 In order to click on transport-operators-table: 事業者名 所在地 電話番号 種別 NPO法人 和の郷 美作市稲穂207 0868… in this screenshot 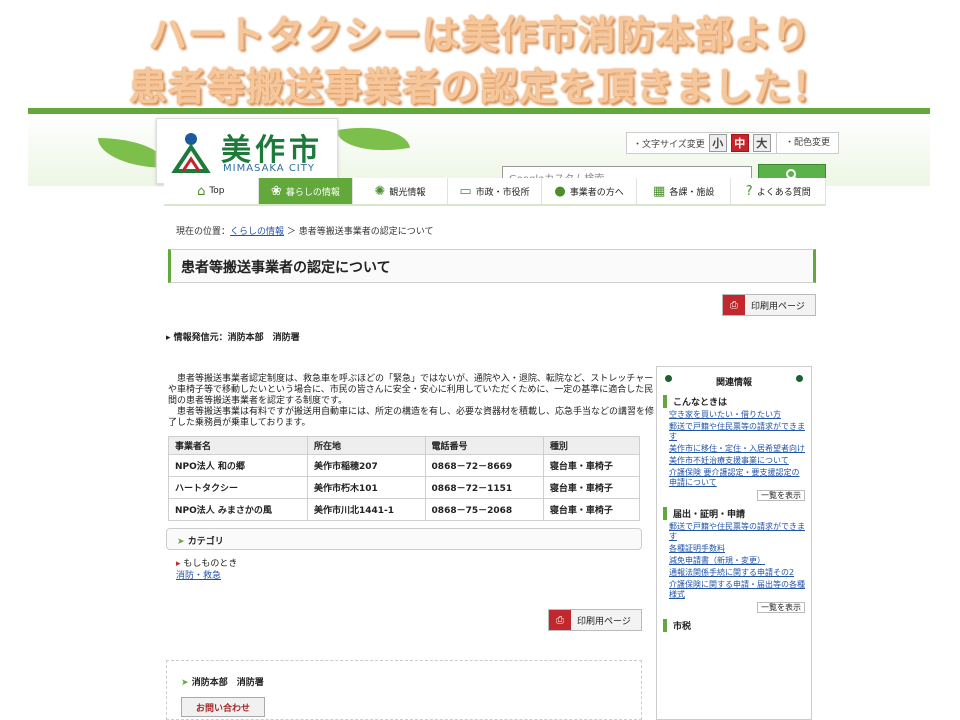, I will do `click(404, 478)`.